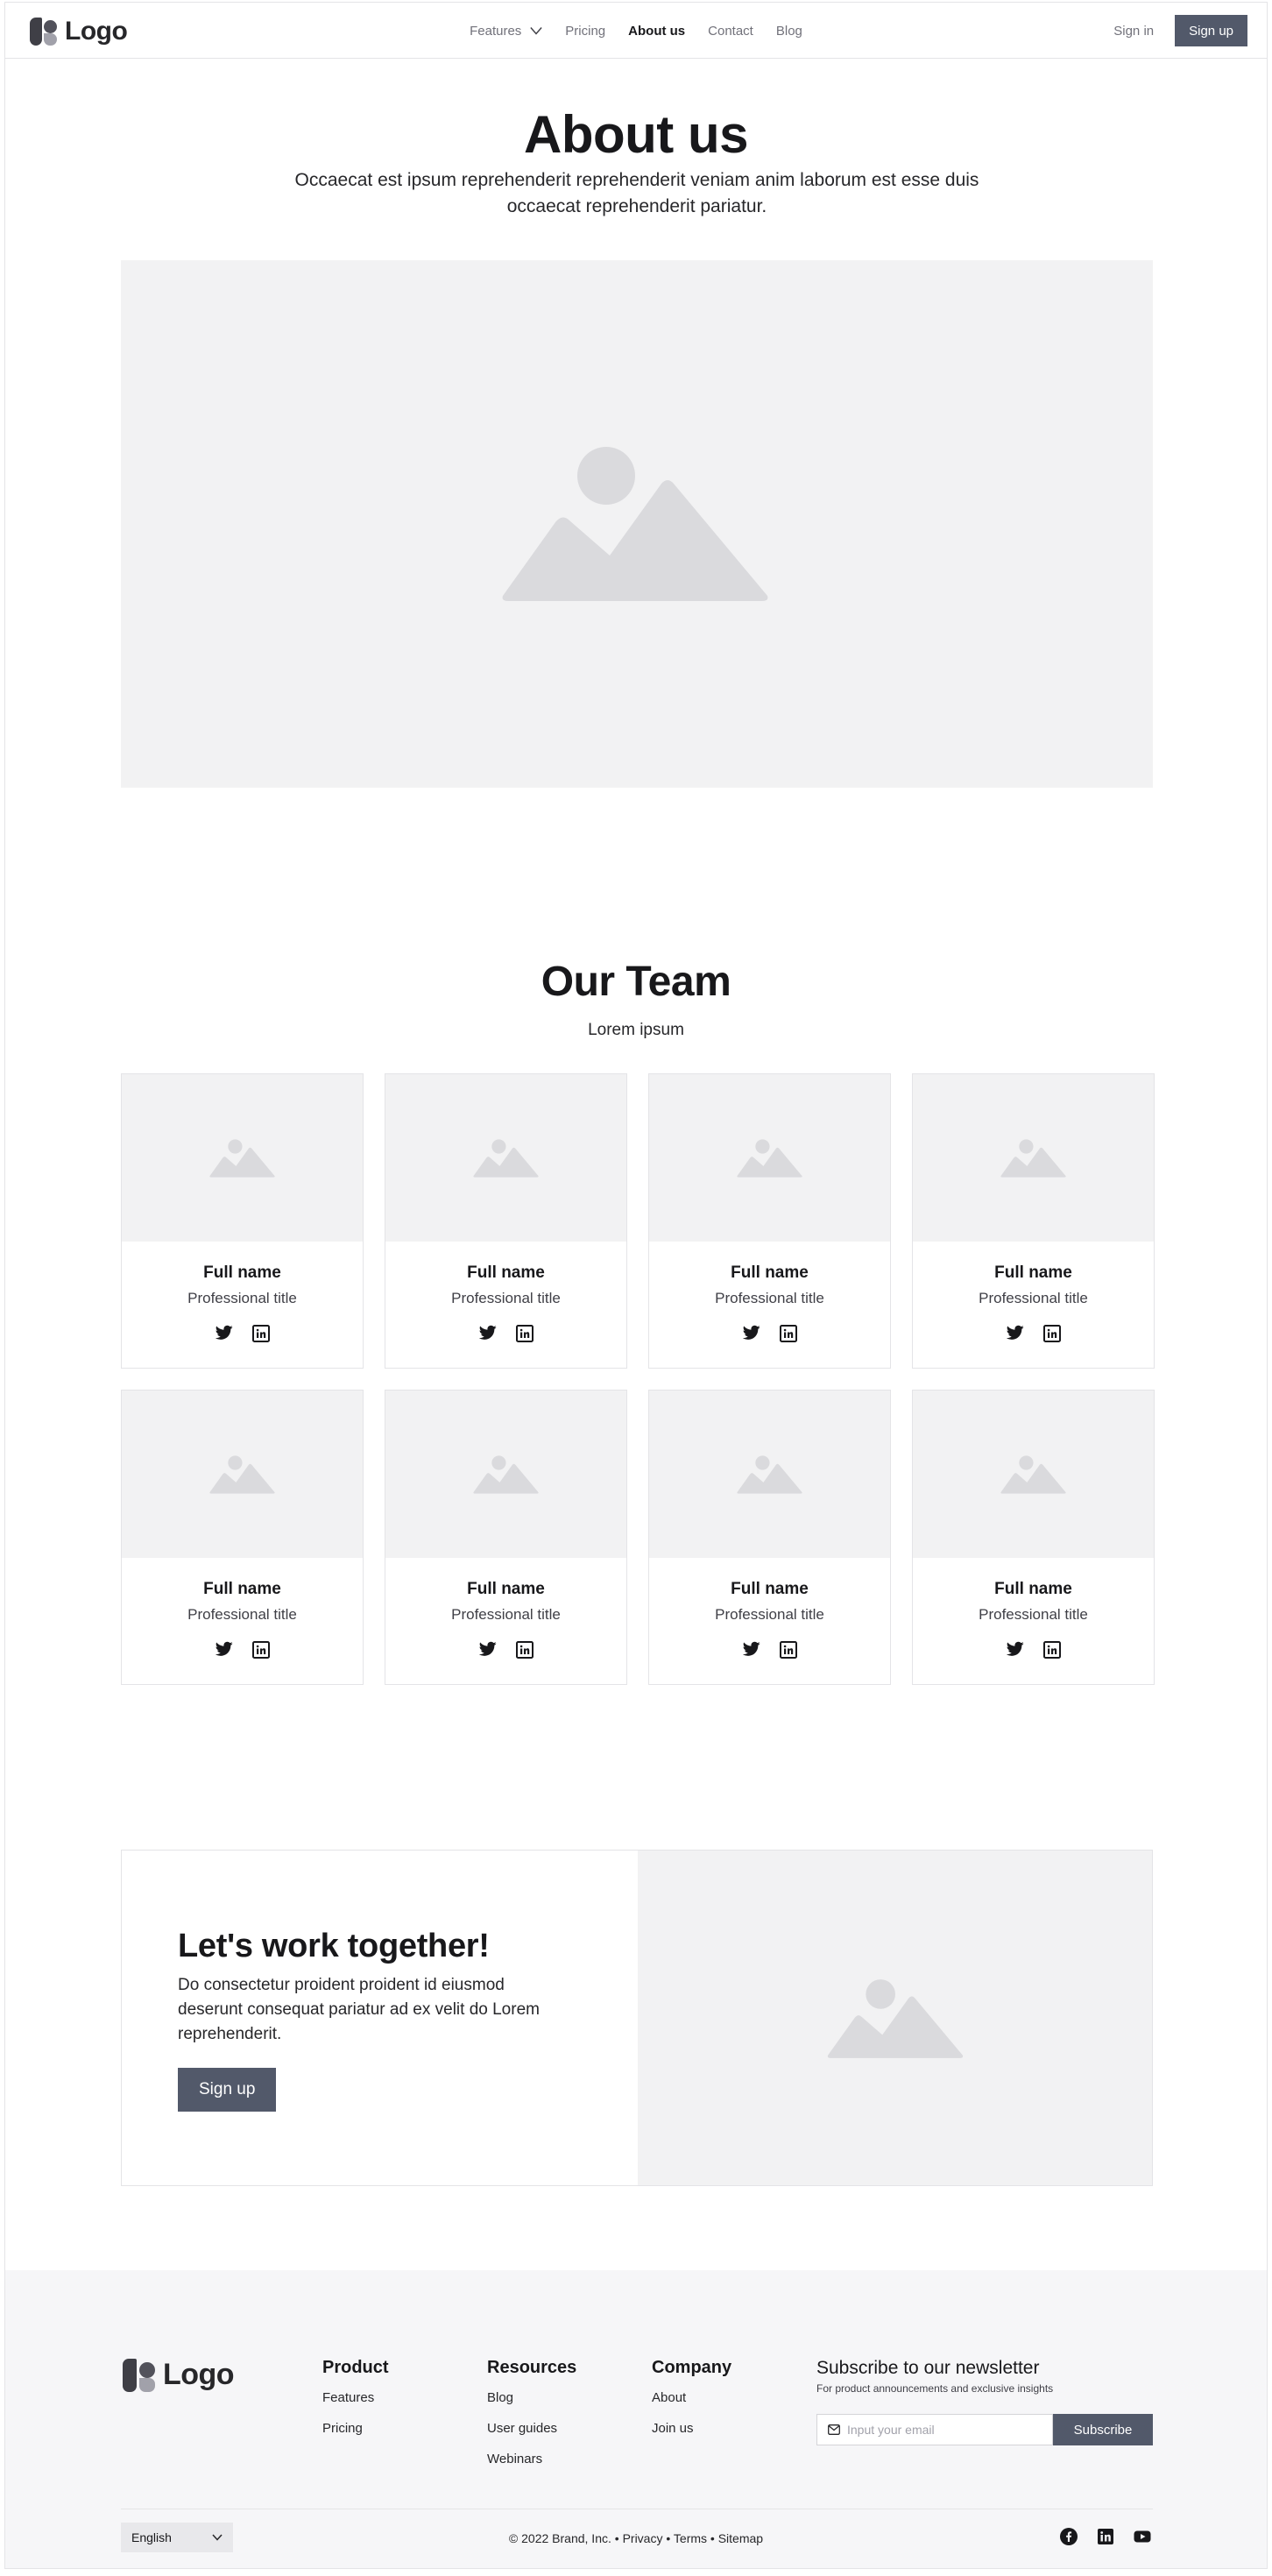 This screenshot has height=2576, width=1272. I want to click on nav-link-features: Features, so click(506, 31).